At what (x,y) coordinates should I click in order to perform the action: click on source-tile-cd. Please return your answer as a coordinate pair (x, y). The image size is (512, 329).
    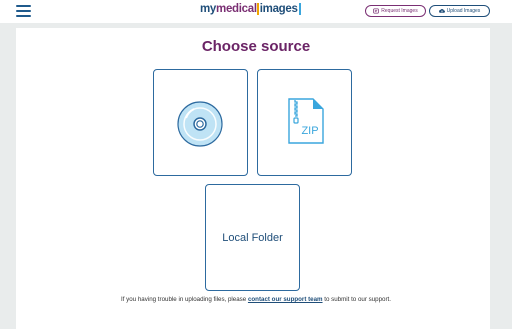
    Looking at the image, I should click on (200, 122).